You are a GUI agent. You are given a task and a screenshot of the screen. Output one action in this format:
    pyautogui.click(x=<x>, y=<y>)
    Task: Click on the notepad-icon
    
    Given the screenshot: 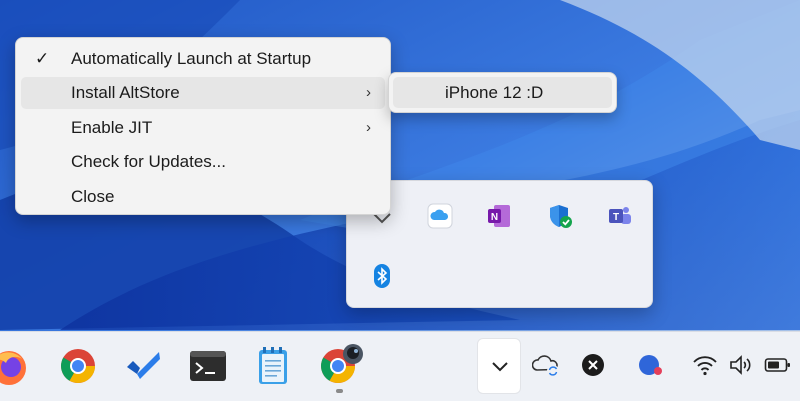 What is the action you would take?
    pyautogui.click(x=273, y=366)
    